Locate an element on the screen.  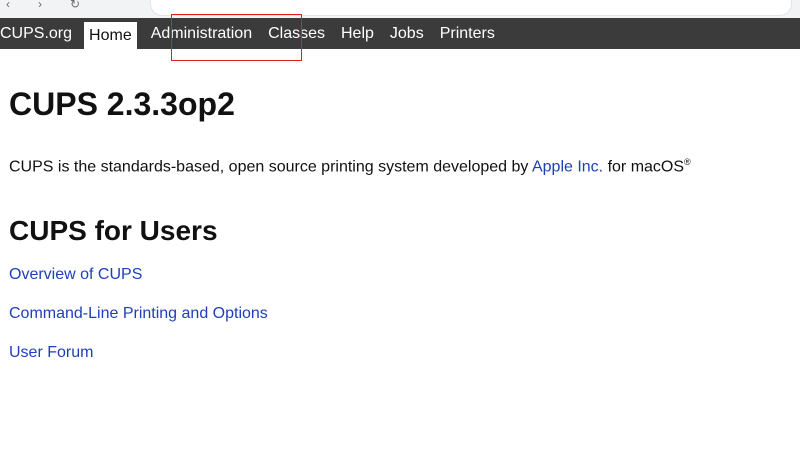
nav-printers: Printers is located at coordinates (467, 33).